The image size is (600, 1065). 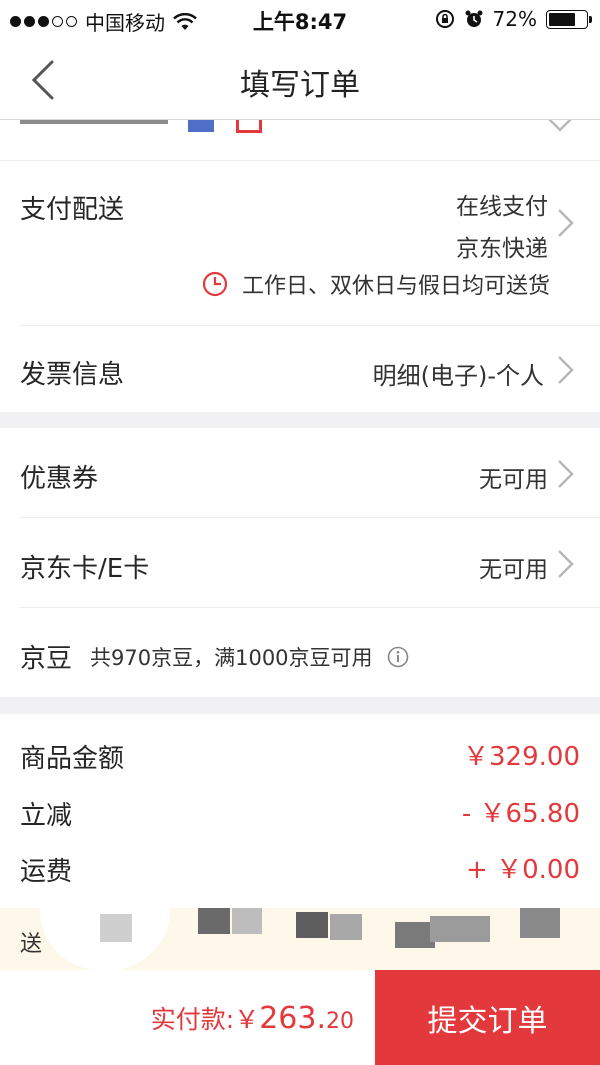 I want to click on total-amount: 263., so click(x=292, y=1018).